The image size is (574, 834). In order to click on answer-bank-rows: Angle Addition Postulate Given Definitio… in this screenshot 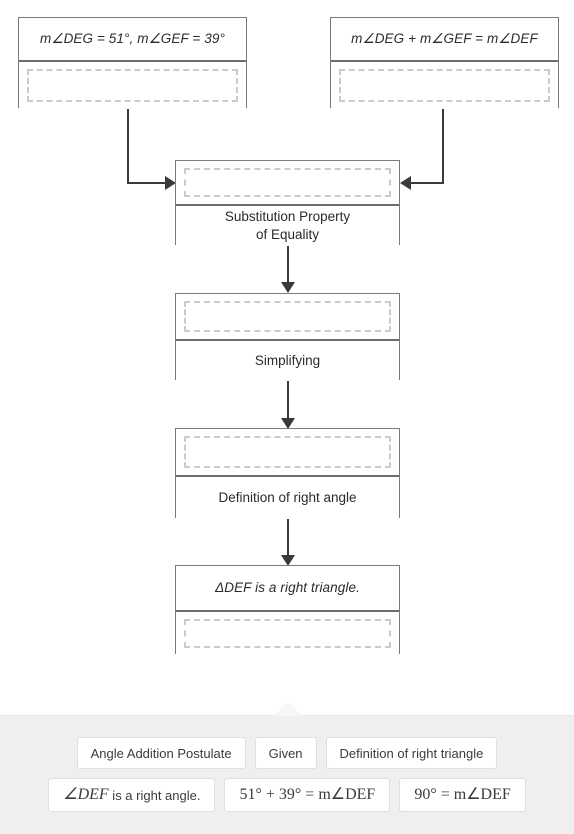, I will do `click(287, 764)`.